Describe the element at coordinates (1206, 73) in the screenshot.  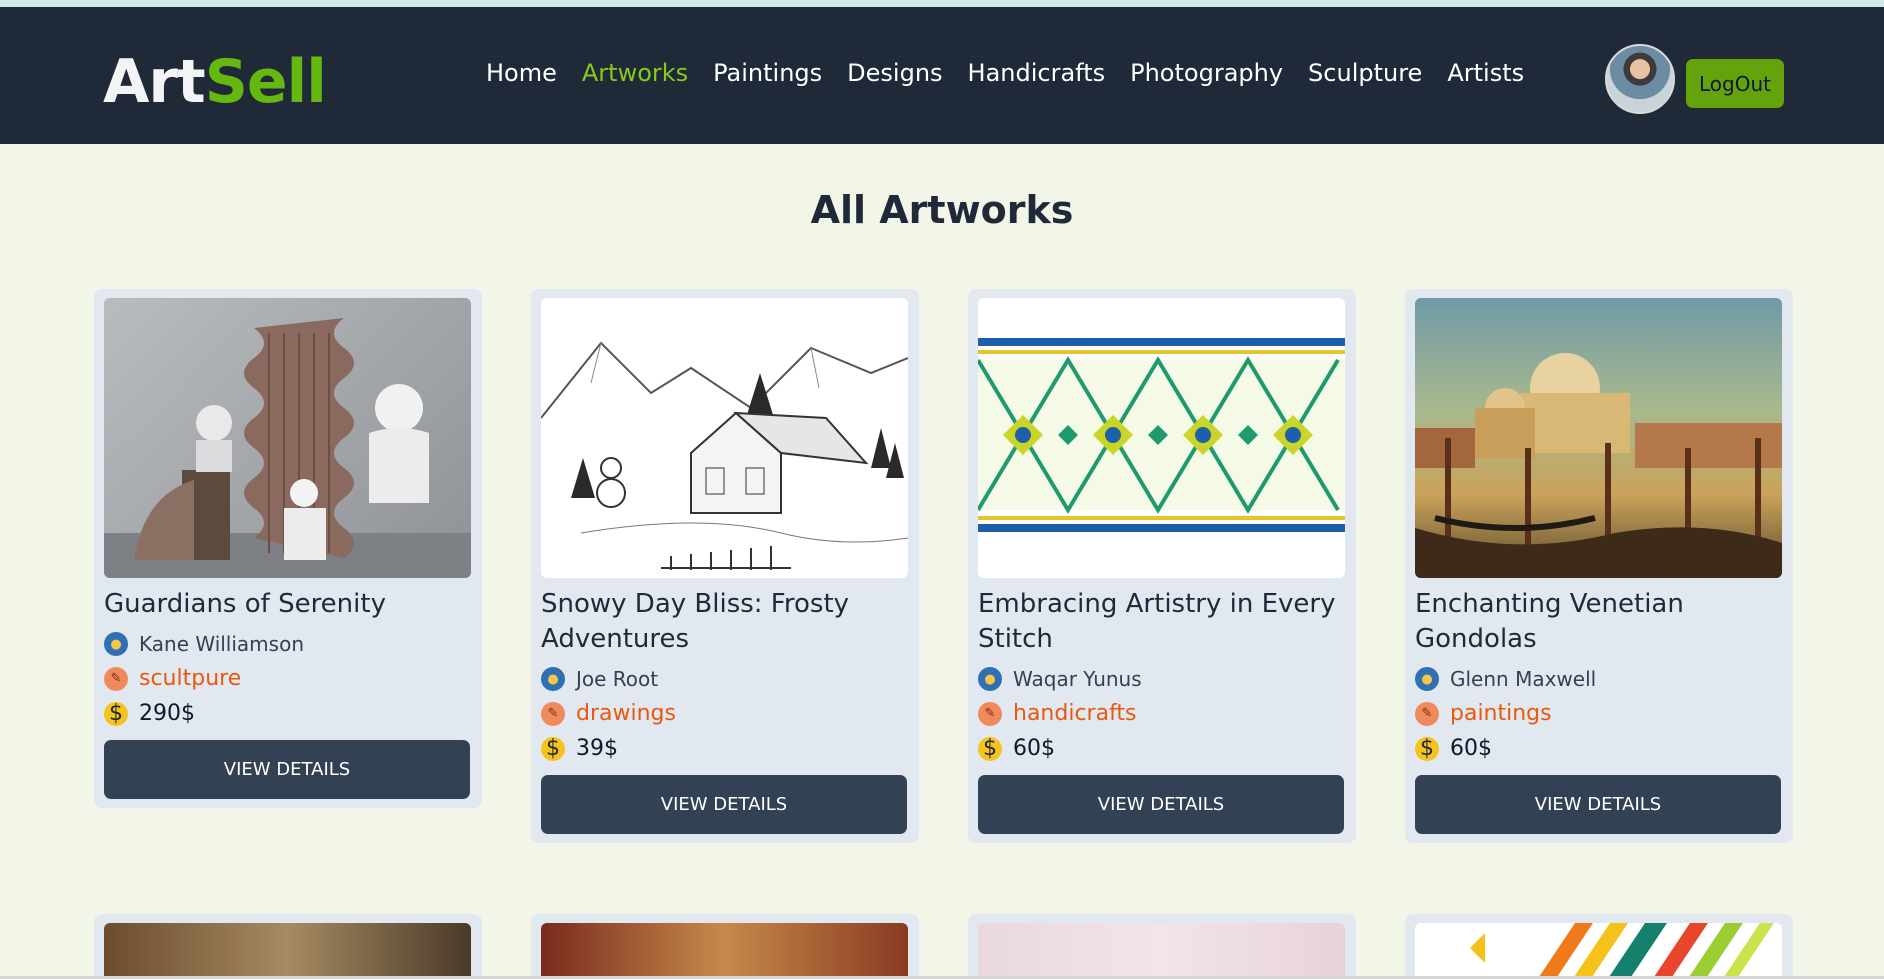
I see `nav-photography: Photography` at that location.